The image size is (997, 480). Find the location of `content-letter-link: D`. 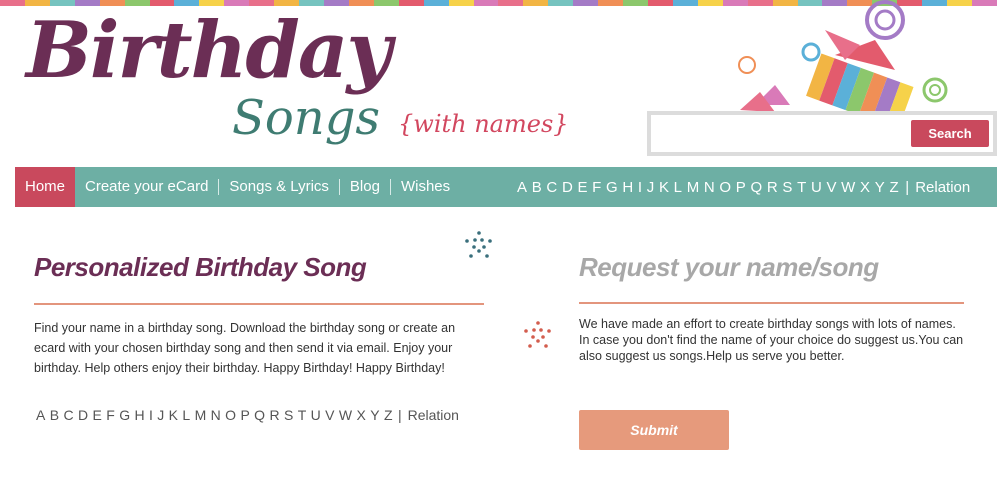

content-letter-link: D is located at coordinates (83, 415).